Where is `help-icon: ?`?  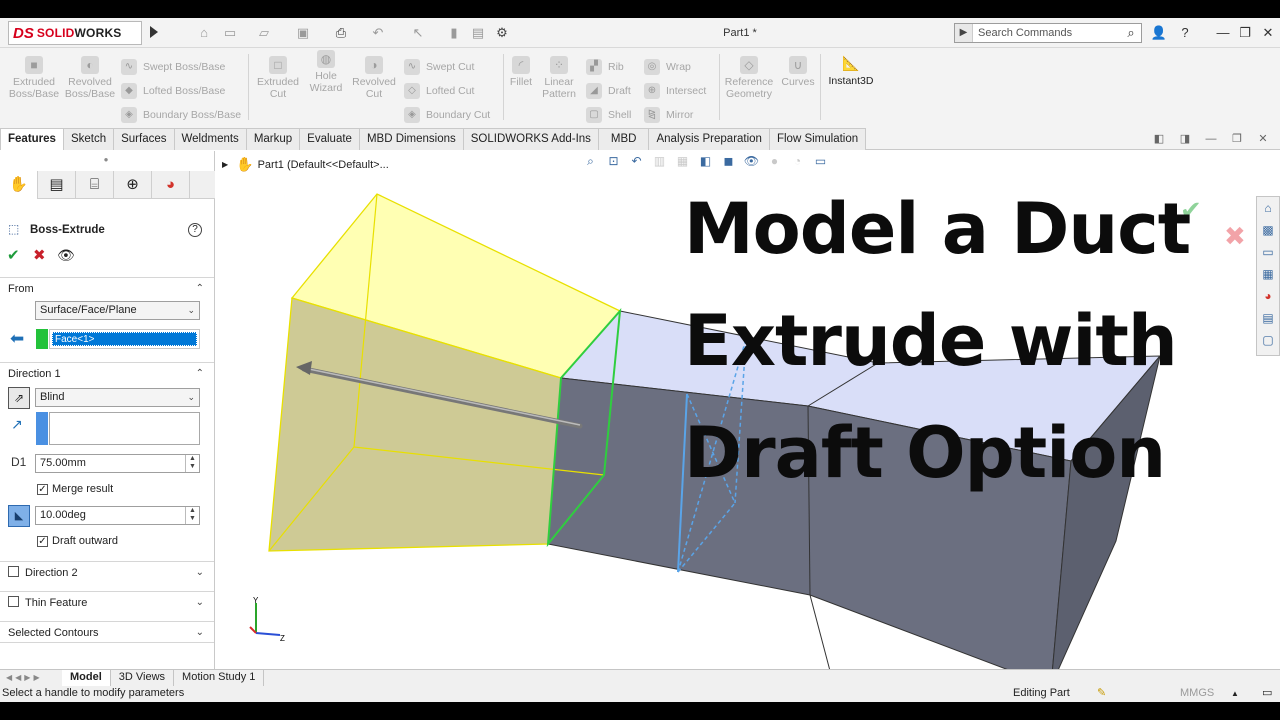 help-icon: ? is located at coordinates (1185, 33).